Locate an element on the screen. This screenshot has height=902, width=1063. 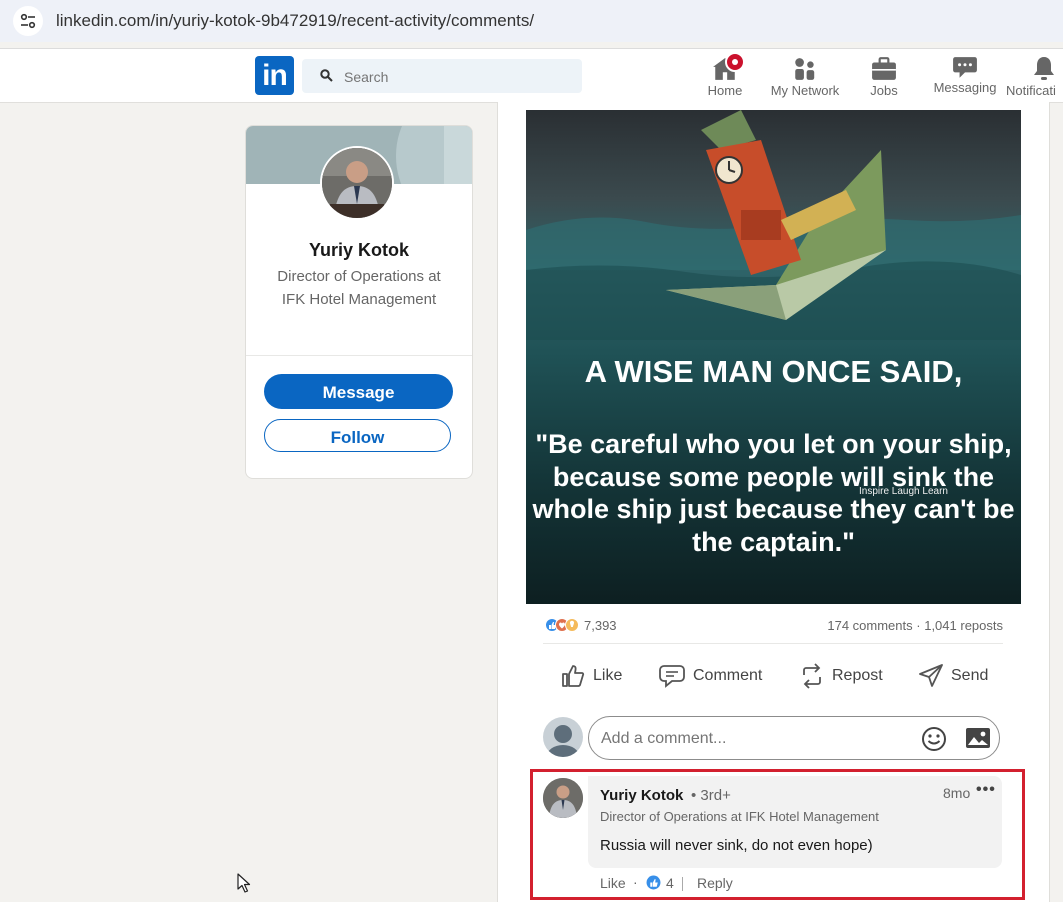
nav-jobs-label: Jobs is located at coordinates (884, 90).